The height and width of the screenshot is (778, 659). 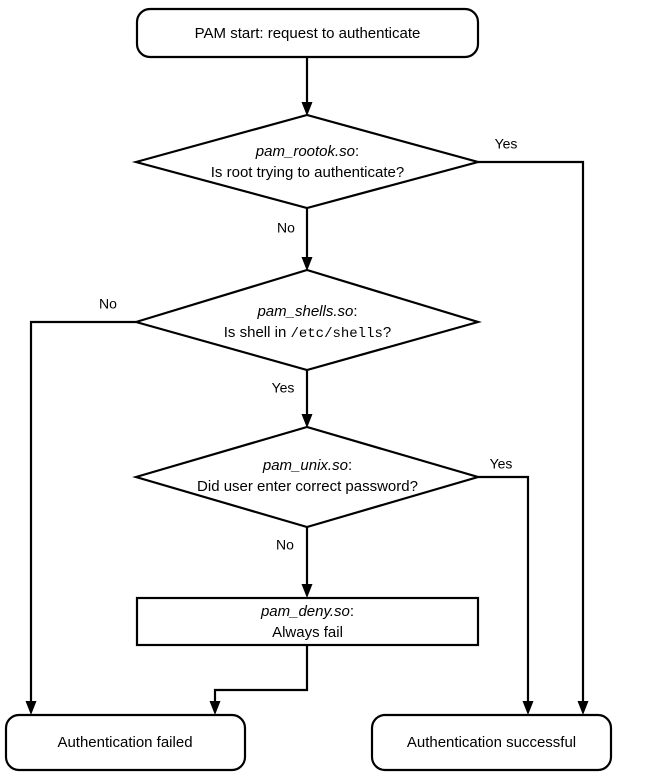 I want to click on edge-shells-no: No, so click(x=80, y=505).